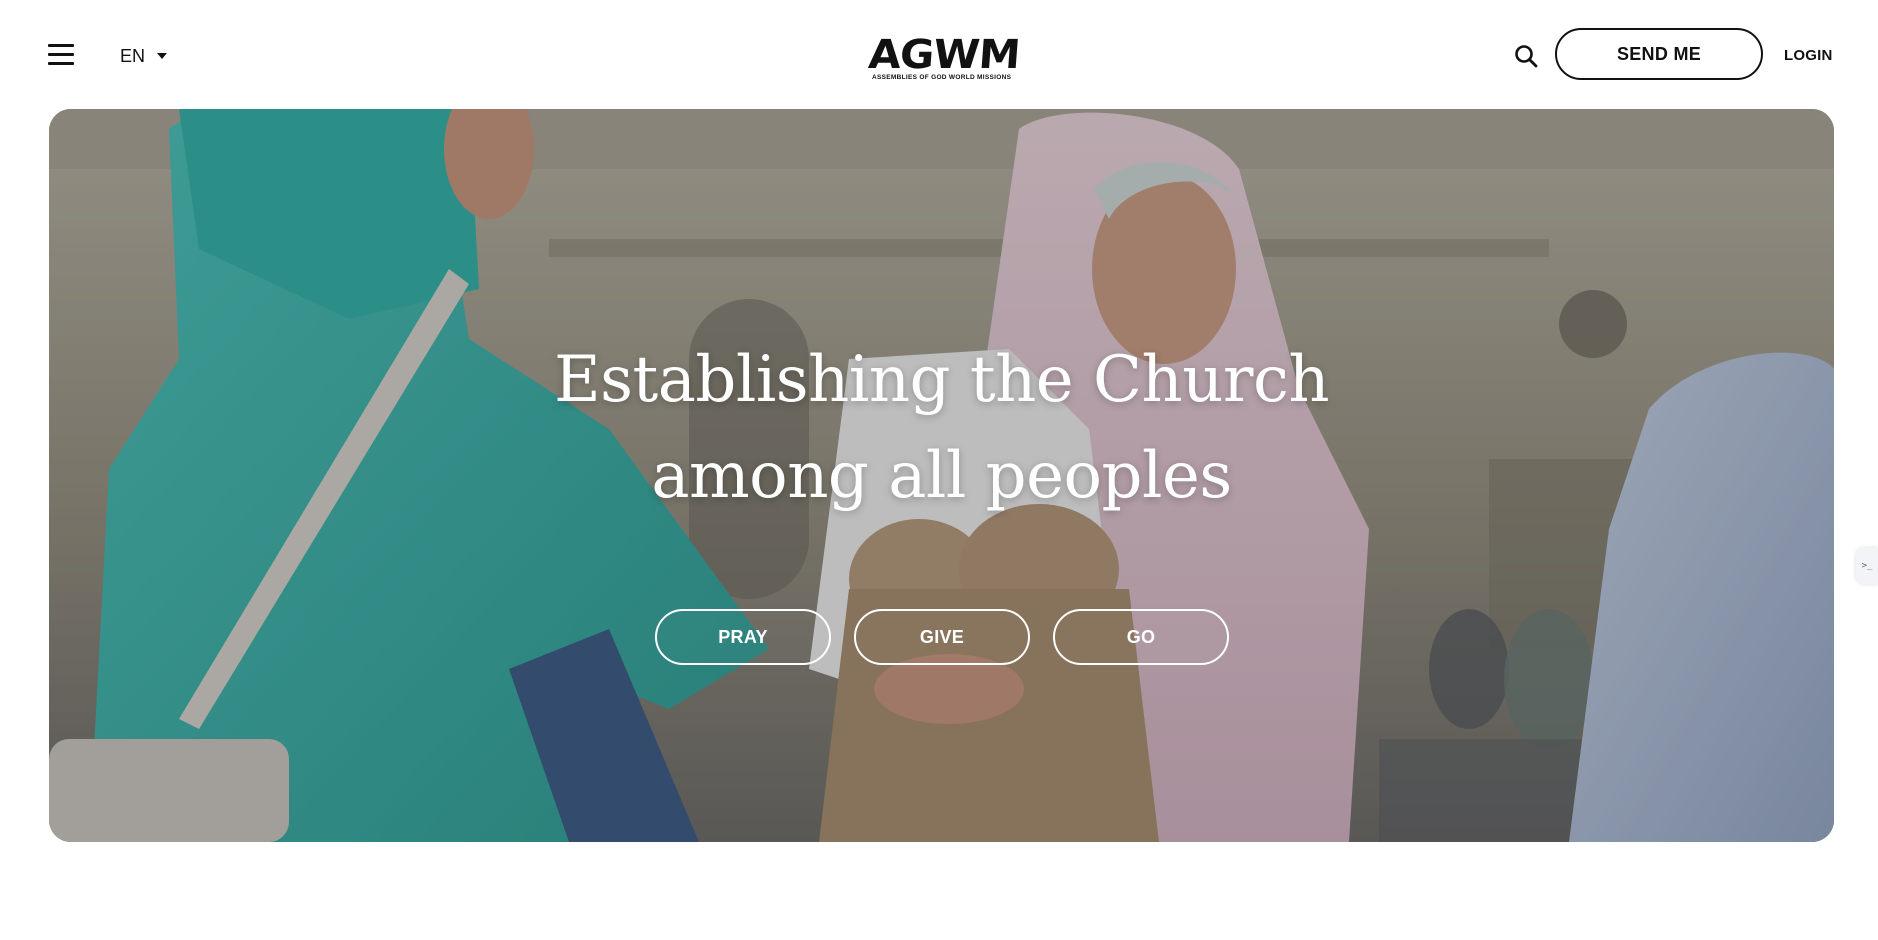 This screenshot has width=1878, height=940. I want to click on search-icon, so click(1526, 56).